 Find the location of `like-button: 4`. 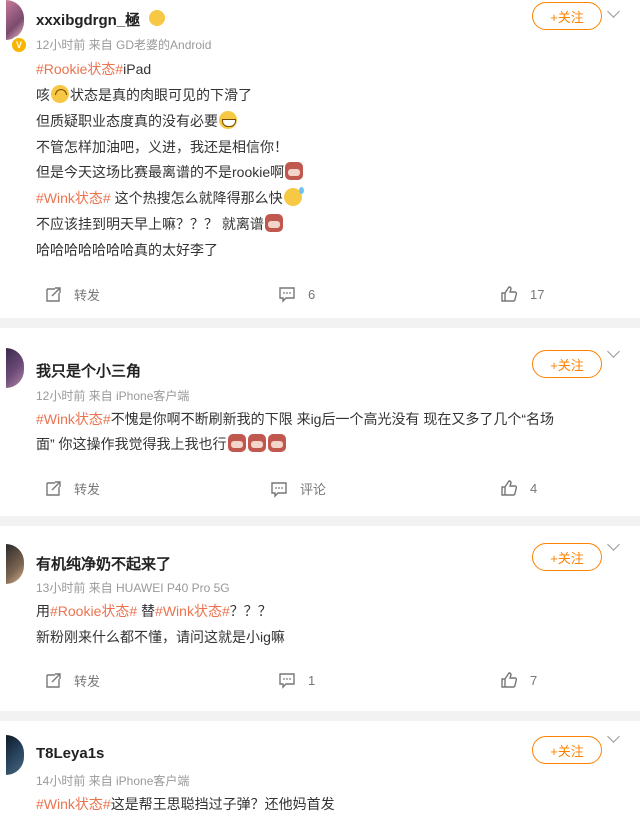

like-button: 4 is located at coordinates (518, 488).